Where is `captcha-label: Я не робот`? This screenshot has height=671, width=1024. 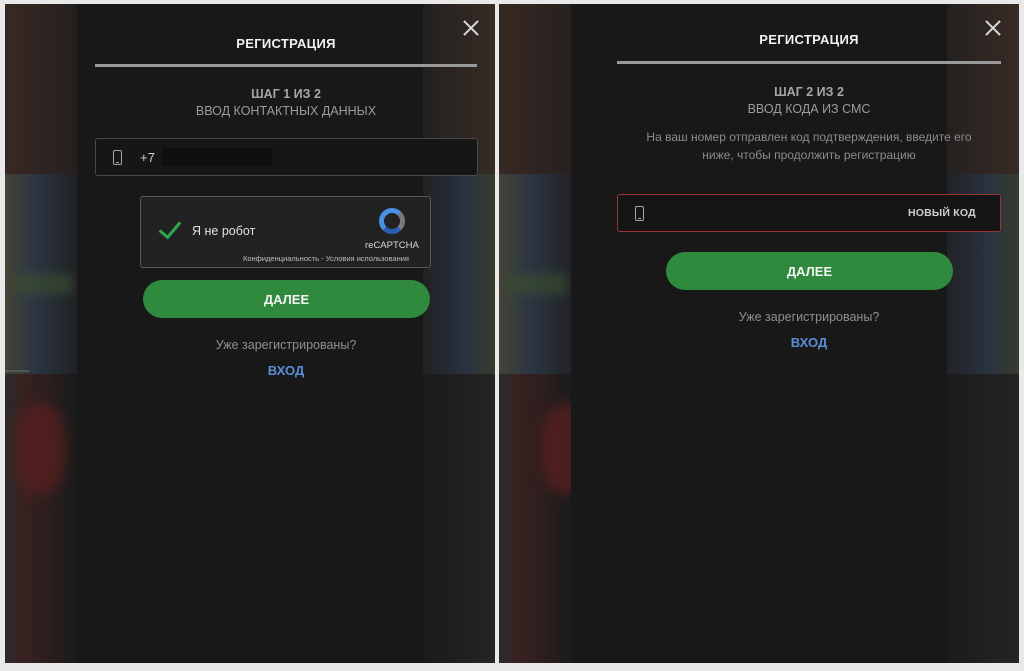 captcha-label: Я не робот is located at coordinates (224, 231).